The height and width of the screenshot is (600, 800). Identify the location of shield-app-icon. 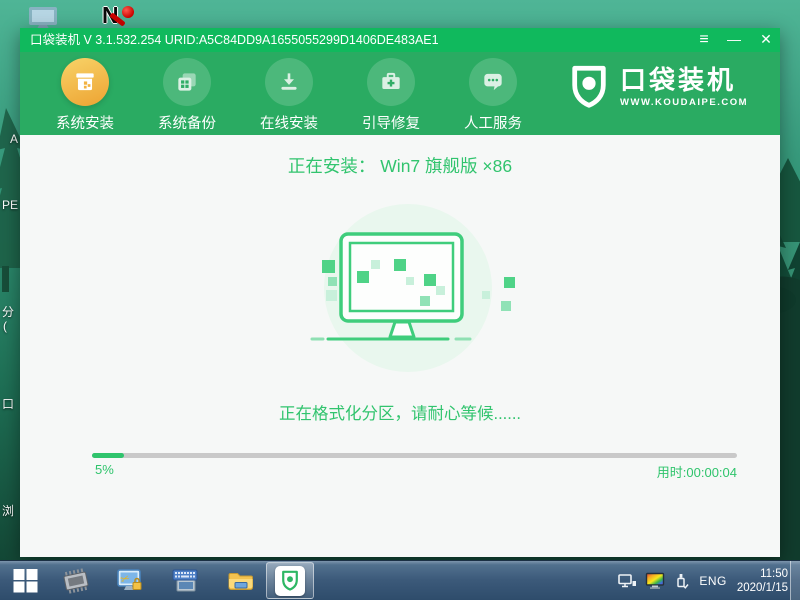
(290, 580).